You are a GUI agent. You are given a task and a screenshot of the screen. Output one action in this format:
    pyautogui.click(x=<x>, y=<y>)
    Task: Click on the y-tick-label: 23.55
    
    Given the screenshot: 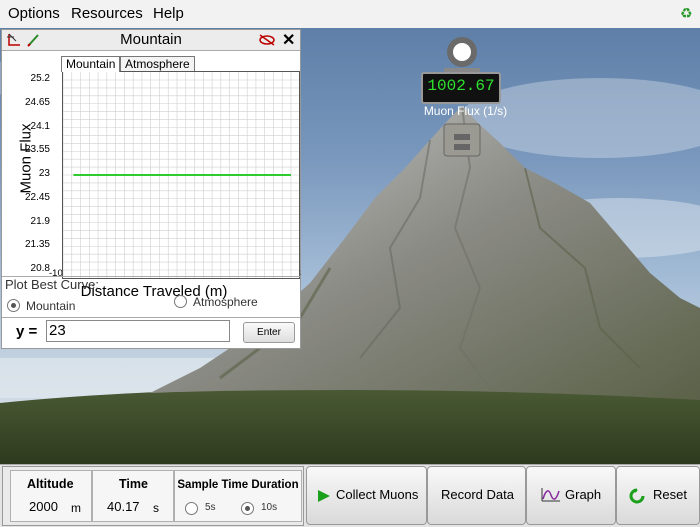 What is the action you would take?
    pyautogui.click(x=37, y=150)
    